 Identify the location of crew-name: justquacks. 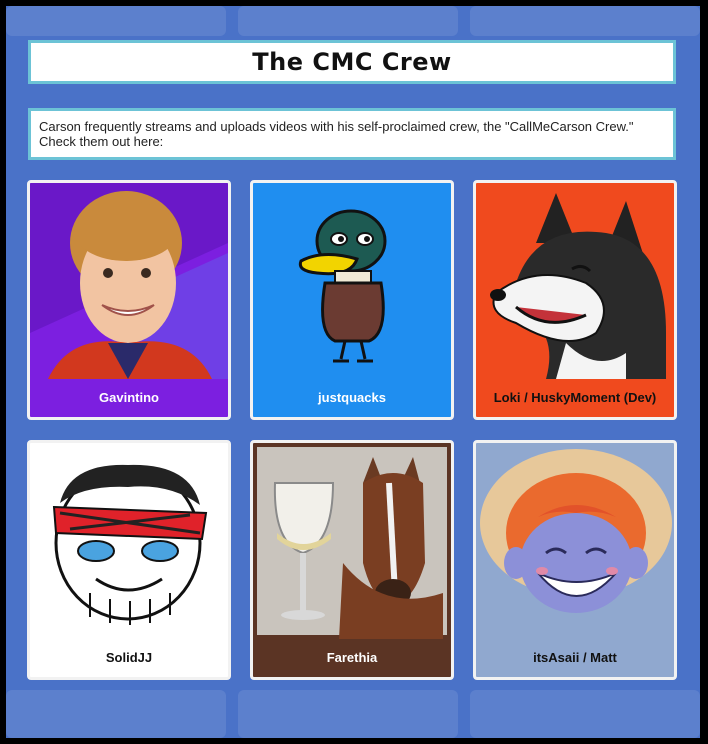
(352, 397).